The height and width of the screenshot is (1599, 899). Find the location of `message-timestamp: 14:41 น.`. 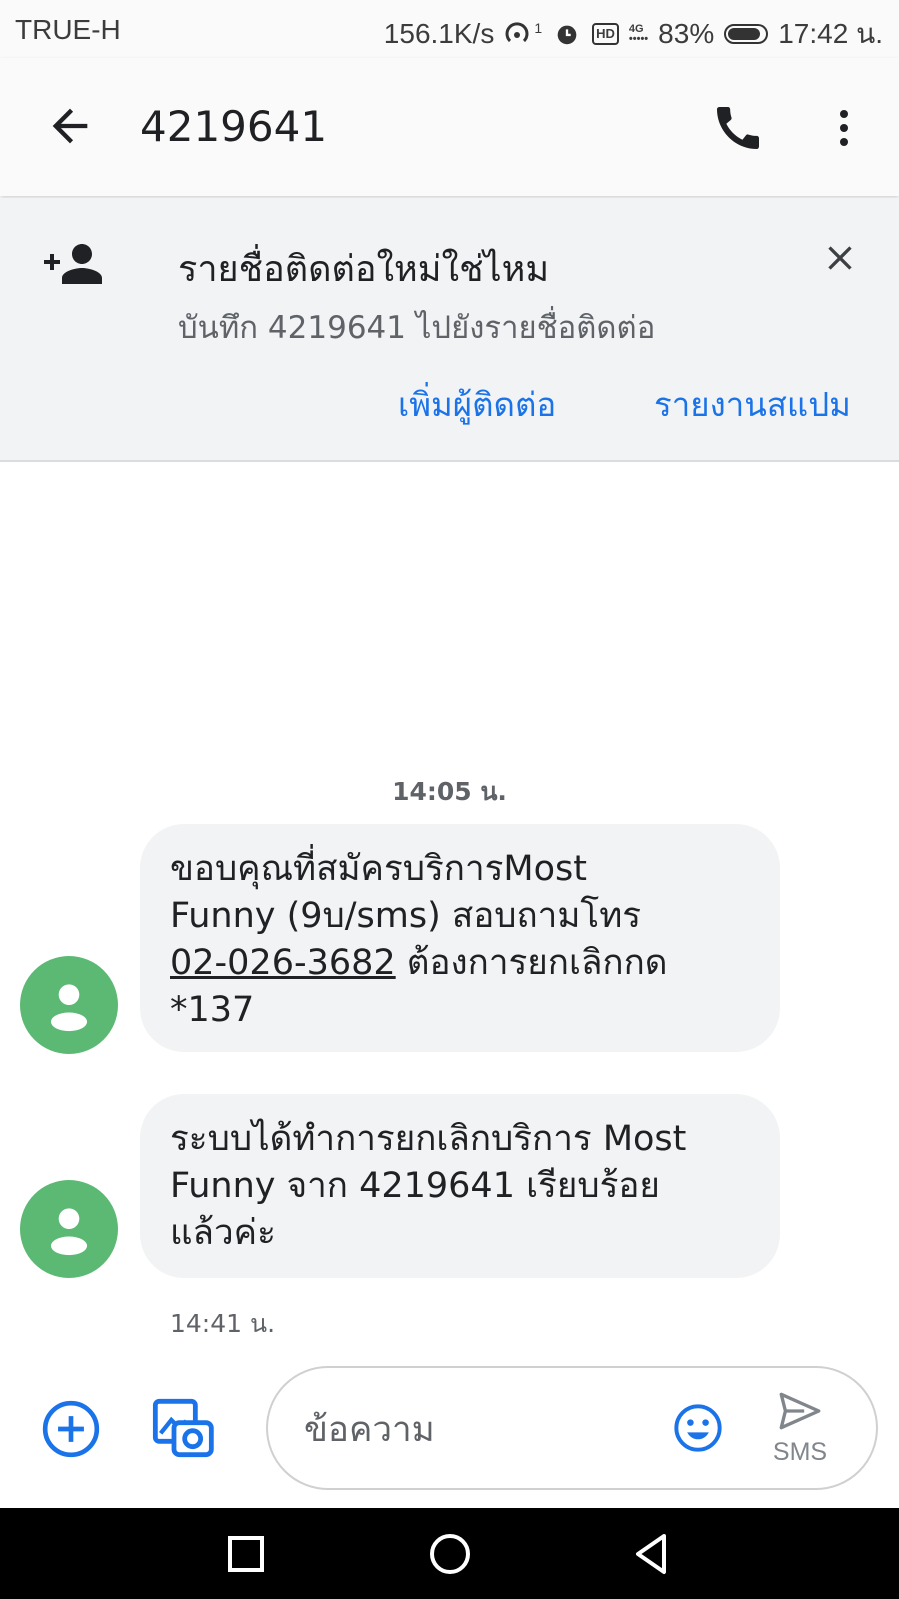

message-timestamp: 14:41 น. is located at coordinates (223, 1323).